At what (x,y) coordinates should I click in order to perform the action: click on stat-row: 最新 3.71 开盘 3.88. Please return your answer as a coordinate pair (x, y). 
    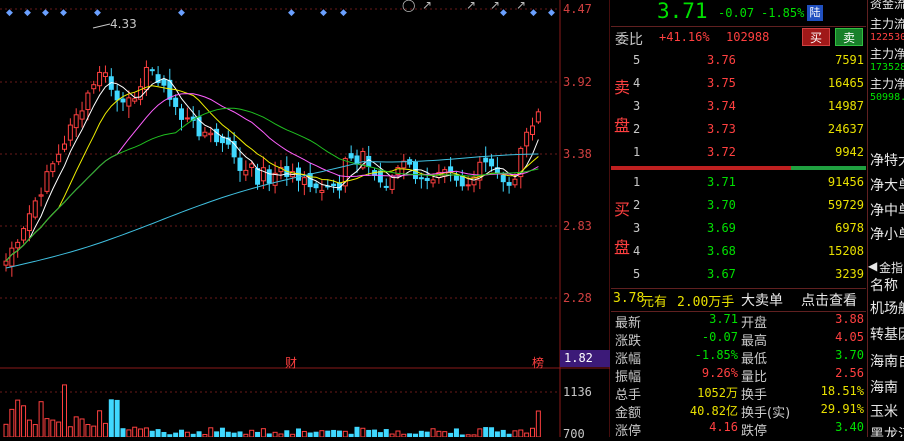
    Looking at the image, I should click on (738, 321).